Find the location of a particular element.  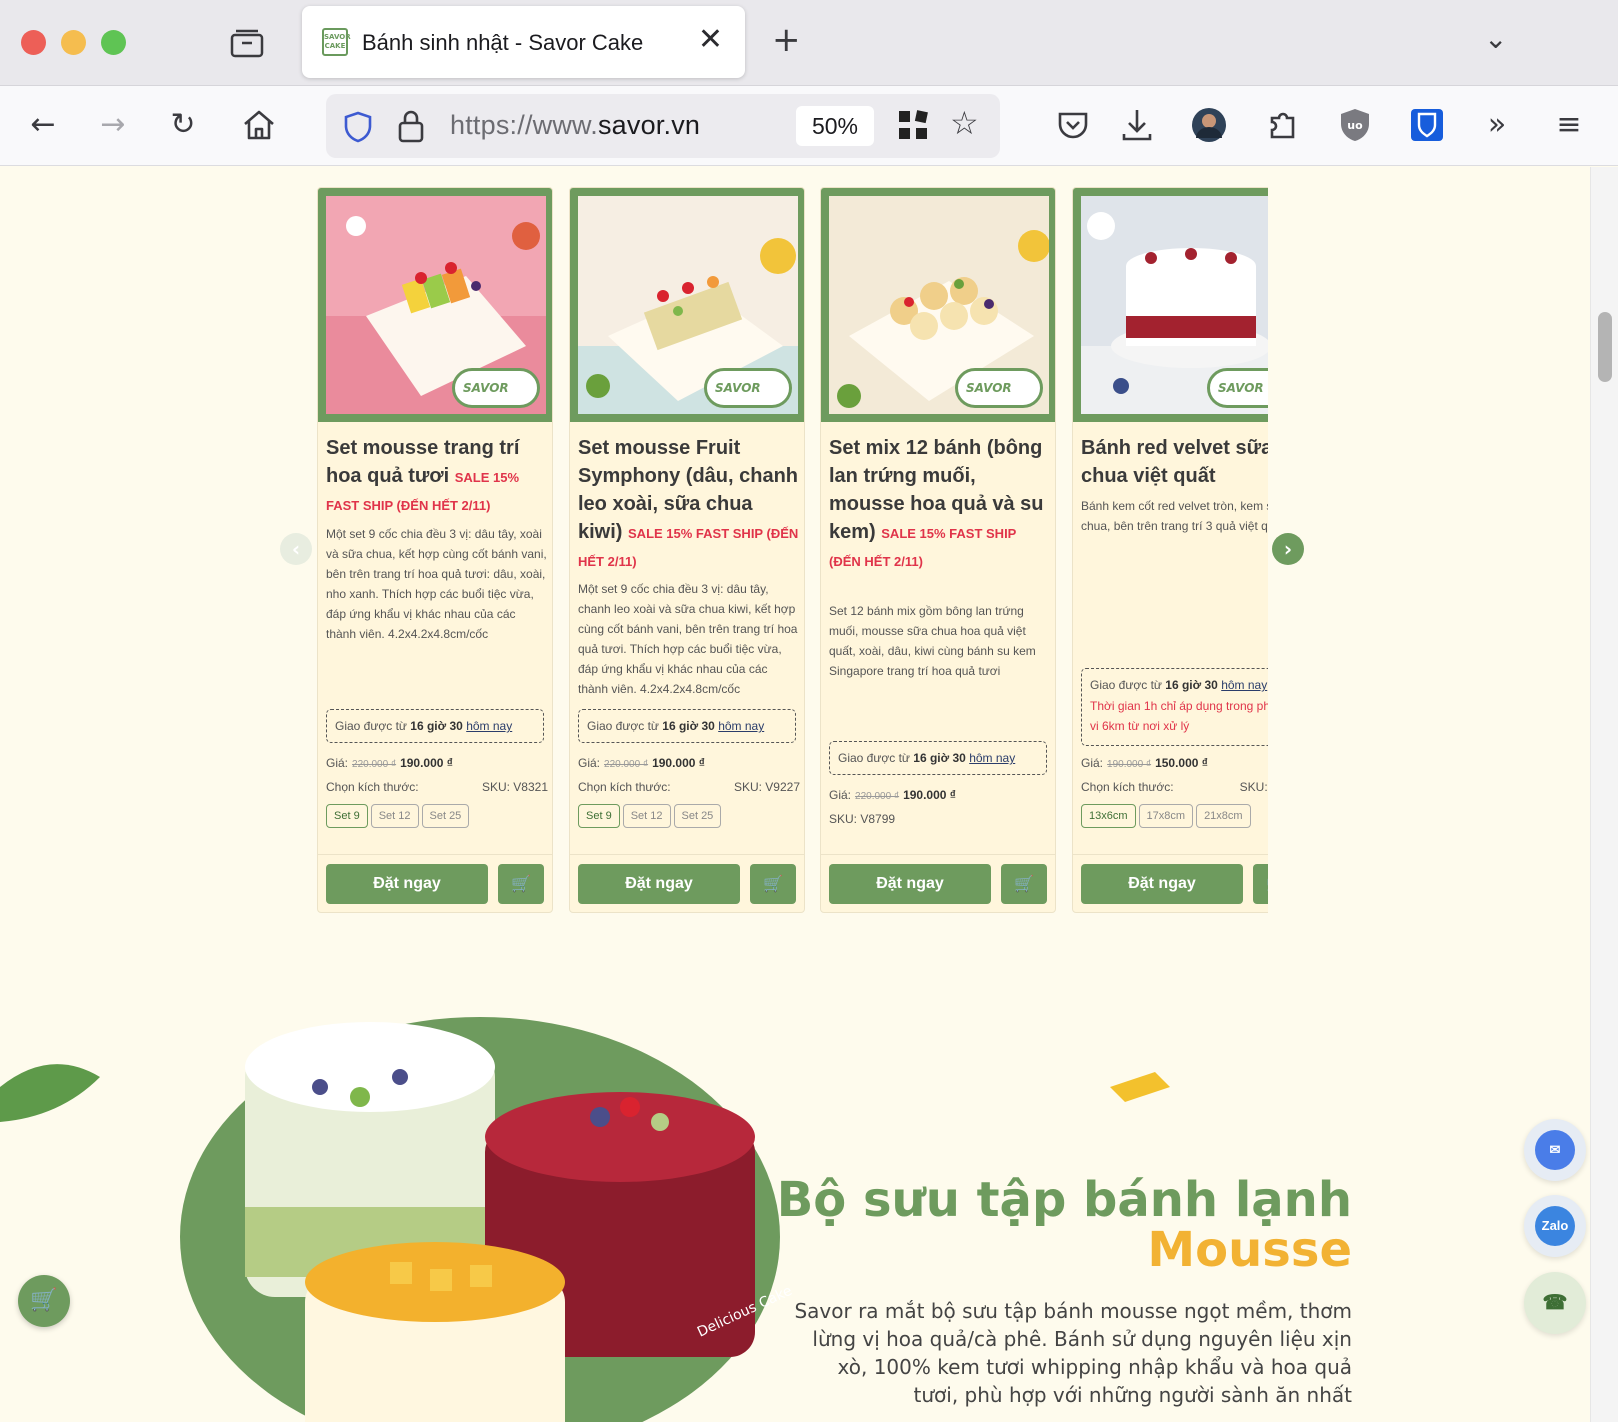

pocket-icon is located at coordinates (1073, 125).